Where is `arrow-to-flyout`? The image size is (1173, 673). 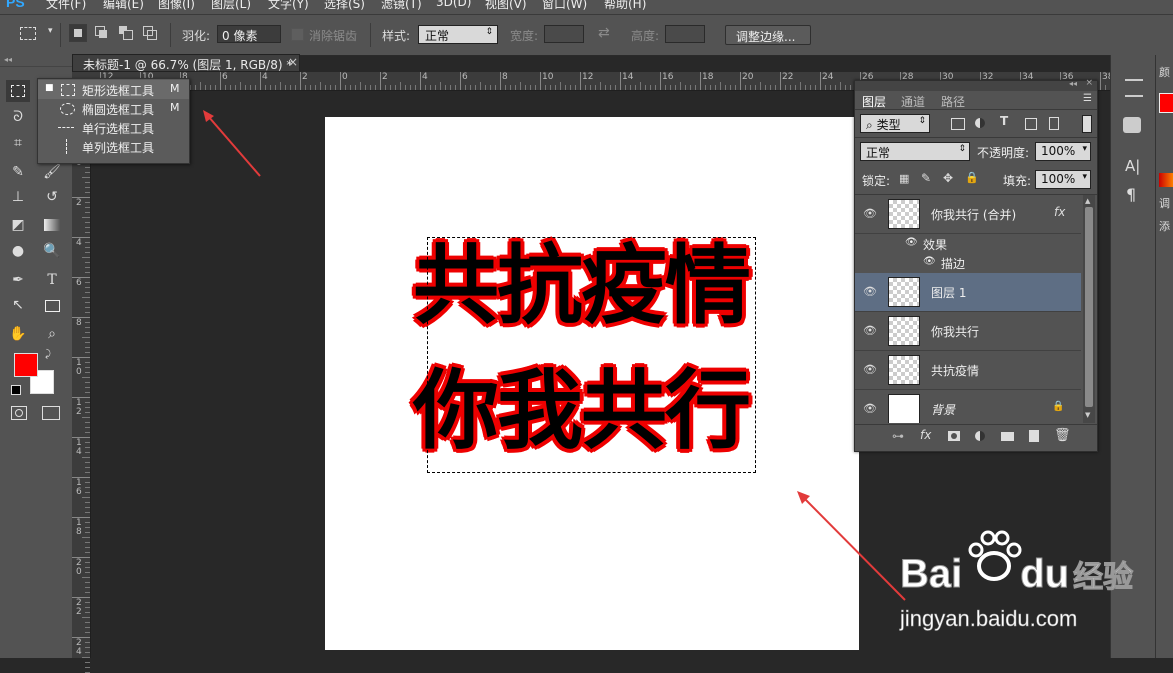 arrow-to-flyout is located at coordinates (232, 143).